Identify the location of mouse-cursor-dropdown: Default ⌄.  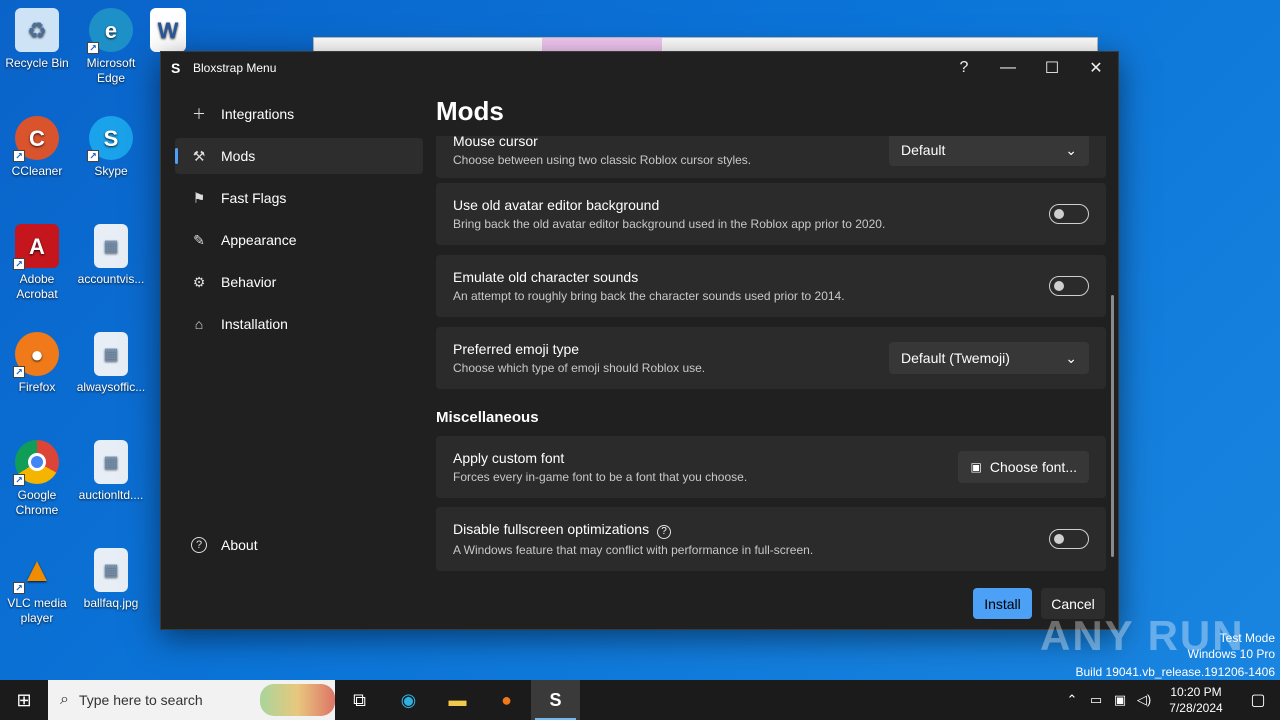
(989, 151).